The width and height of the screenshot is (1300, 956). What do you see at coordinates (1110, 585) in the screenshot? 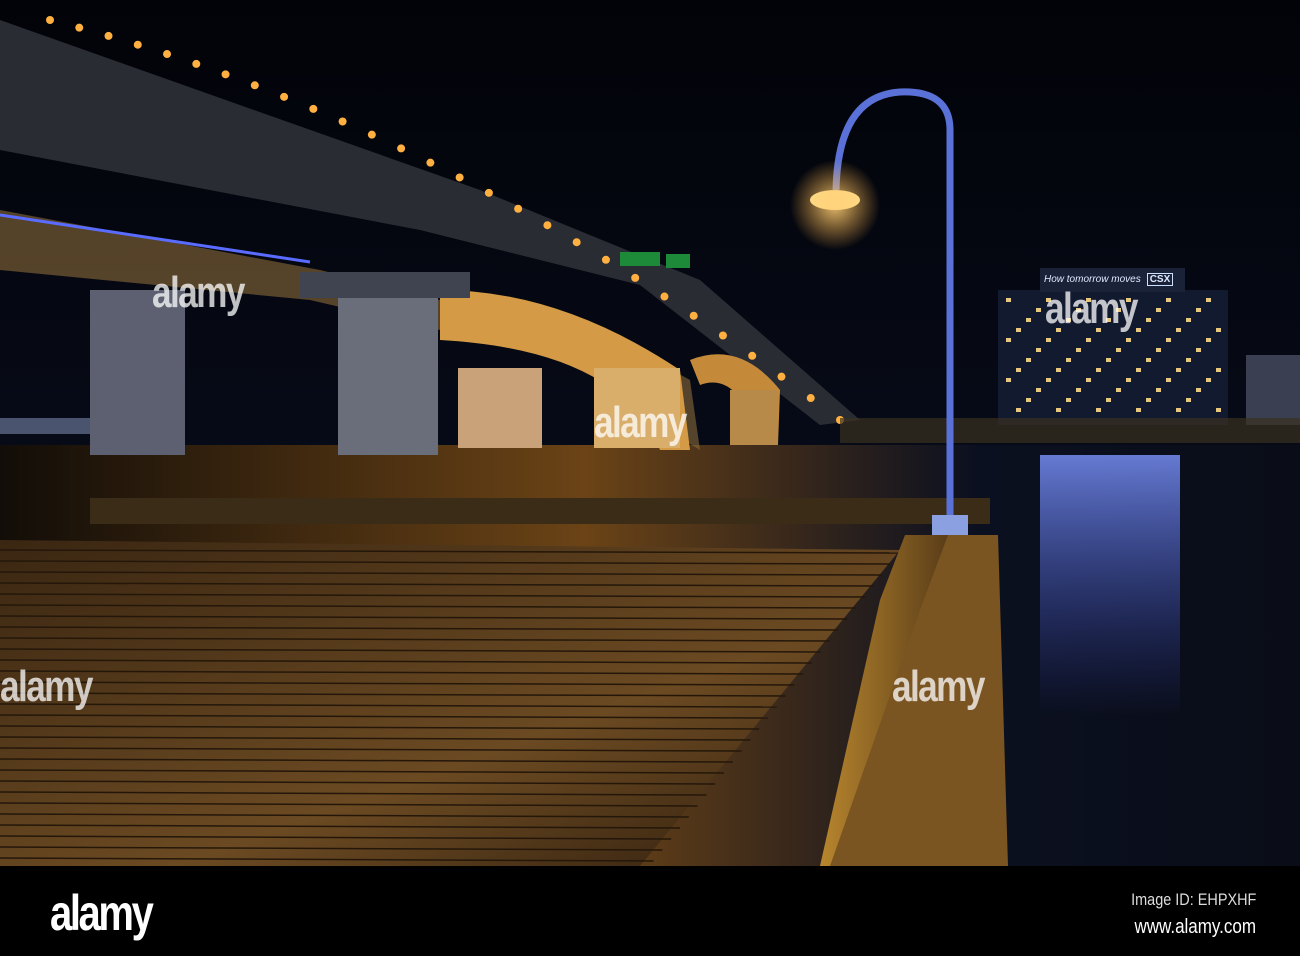
I see `building-reflection` at bounding box center [1110, 585].